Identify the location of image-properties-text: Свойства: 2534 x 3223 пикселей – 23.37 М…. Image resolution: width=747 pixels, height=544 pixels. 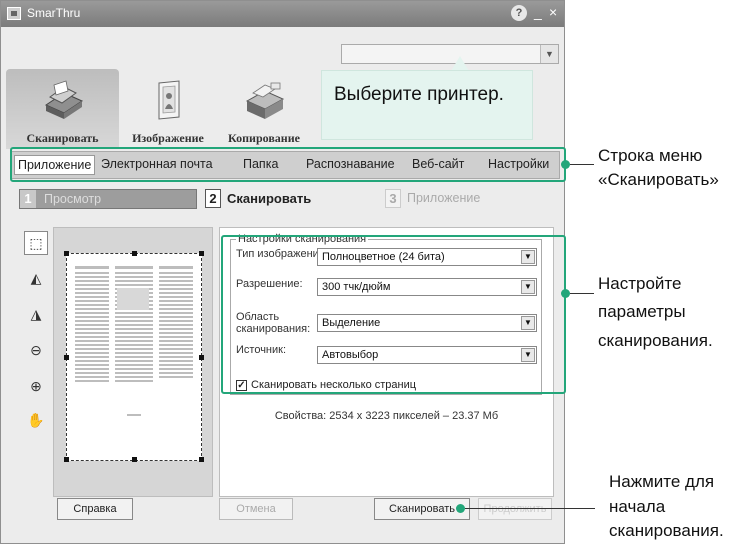
(386, 416).